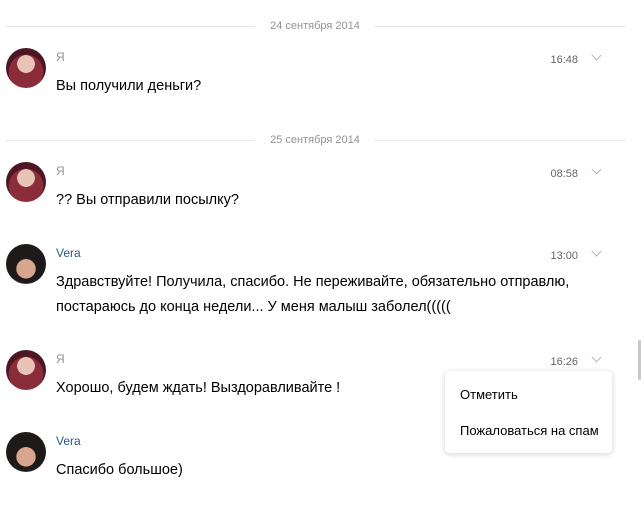  I want to click on message-time: 16:48, so click(555, 60).